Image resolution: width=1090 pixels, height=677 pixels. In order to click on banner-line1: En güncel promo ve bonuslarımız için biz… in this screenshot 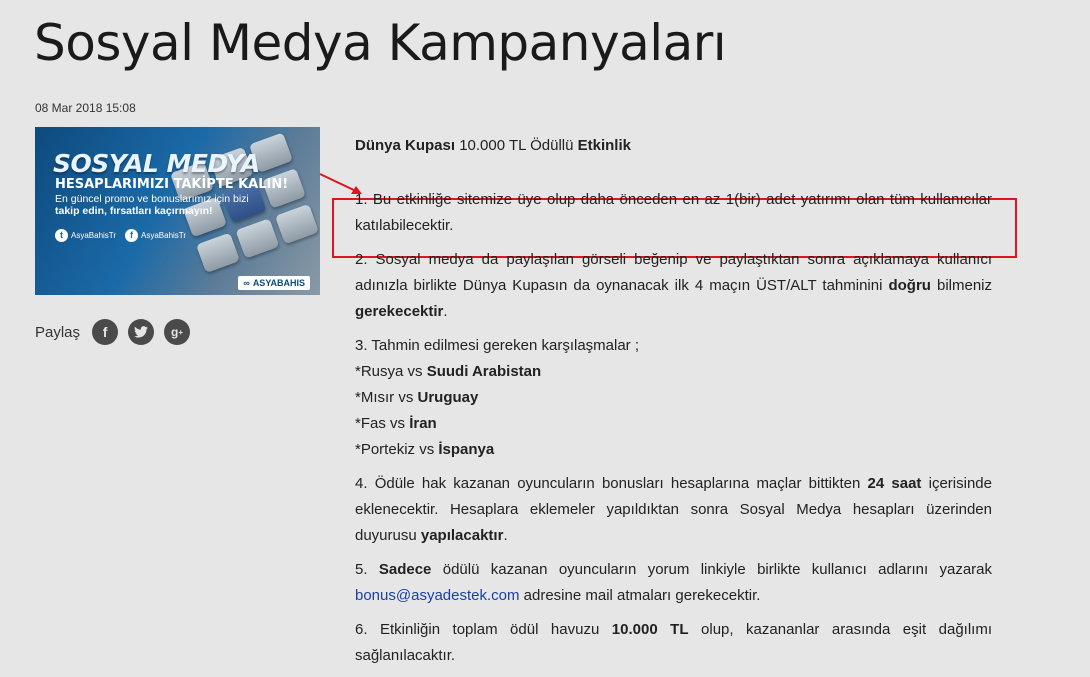, I will do `click(152, 199)`.